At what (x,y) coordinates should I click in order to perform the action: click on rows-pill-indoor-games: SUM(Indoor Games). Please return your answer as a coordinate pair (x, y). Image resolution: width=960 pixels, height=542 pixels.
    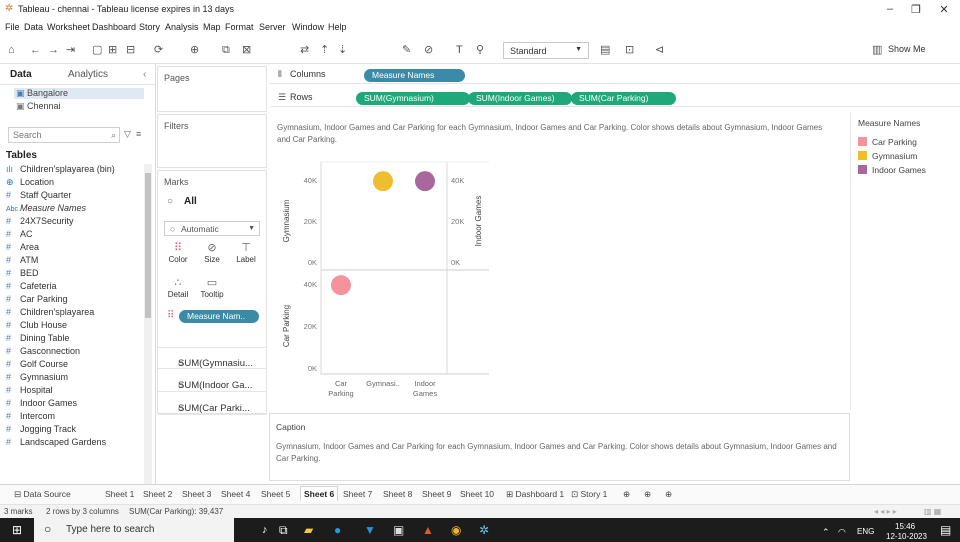
    Looking at the image, I should click on (520, 98).